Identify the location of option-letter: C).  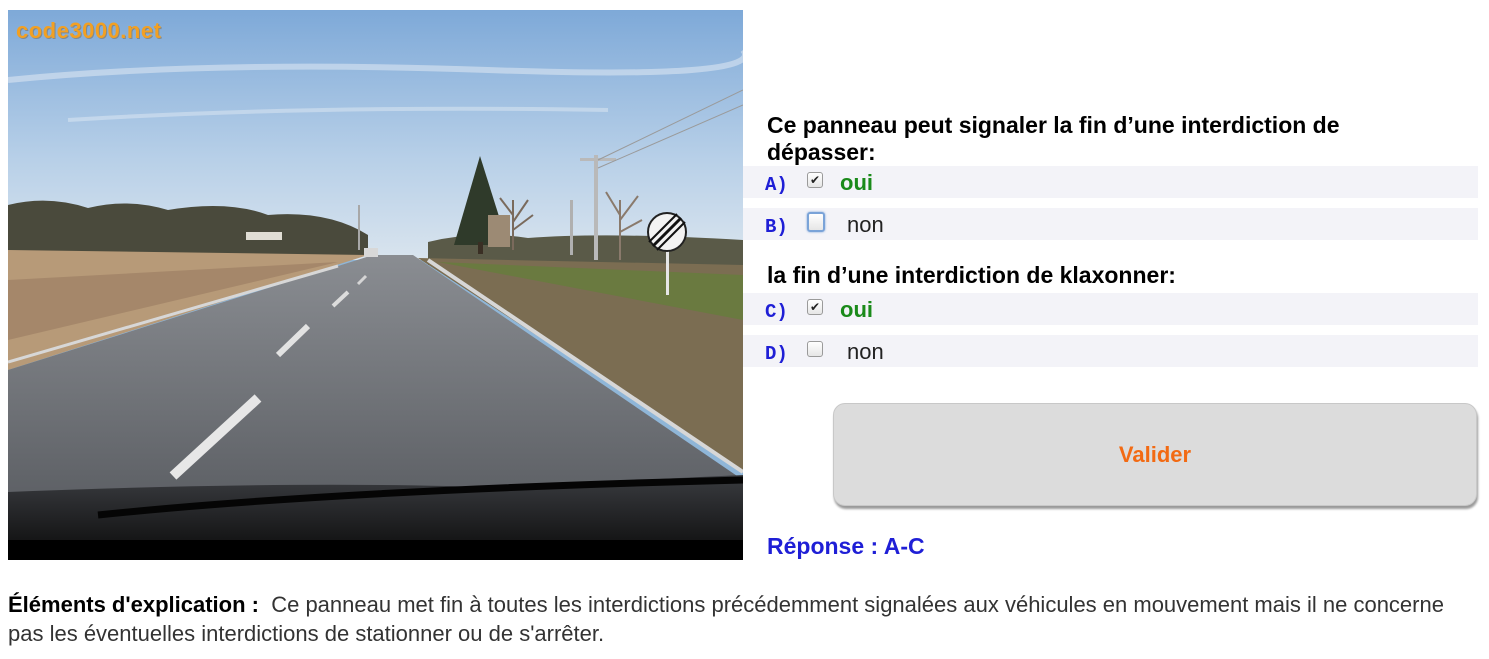
(776, 312).